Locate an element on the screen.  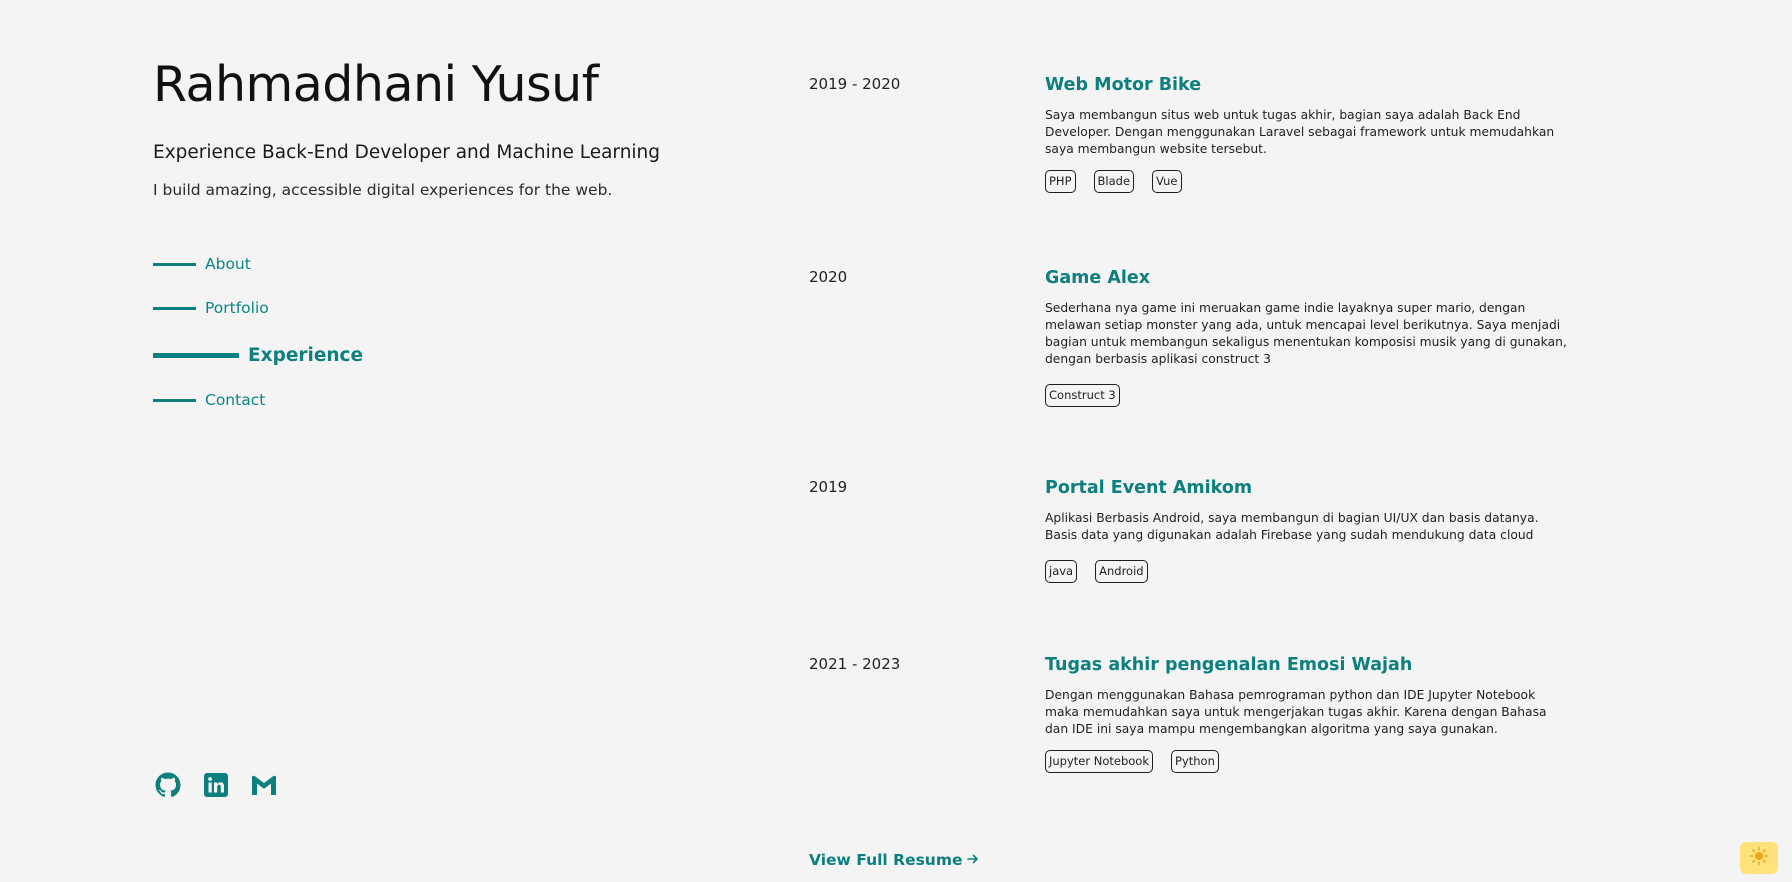
experience-period: 2019 - 2020 is located at coordinates (855, 84).